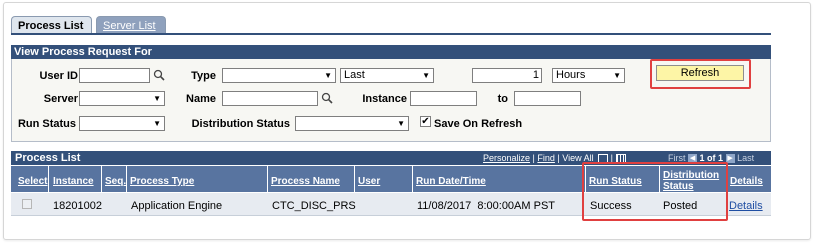  I want to click on row-select-checkbox, so click(27, 204).